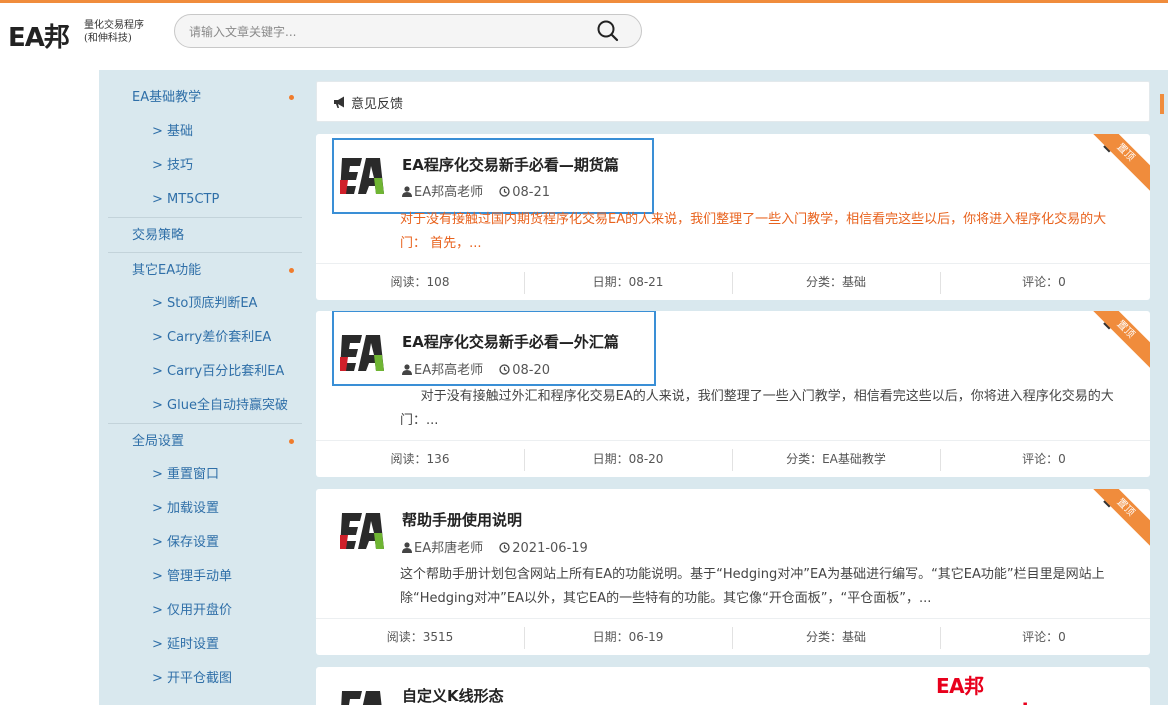 The width and height of the screenshot is (1168, 705). Describe the element at coordinates (205, 234) in the screenshot. I see `sidebar-category: 交易策略` at that location.